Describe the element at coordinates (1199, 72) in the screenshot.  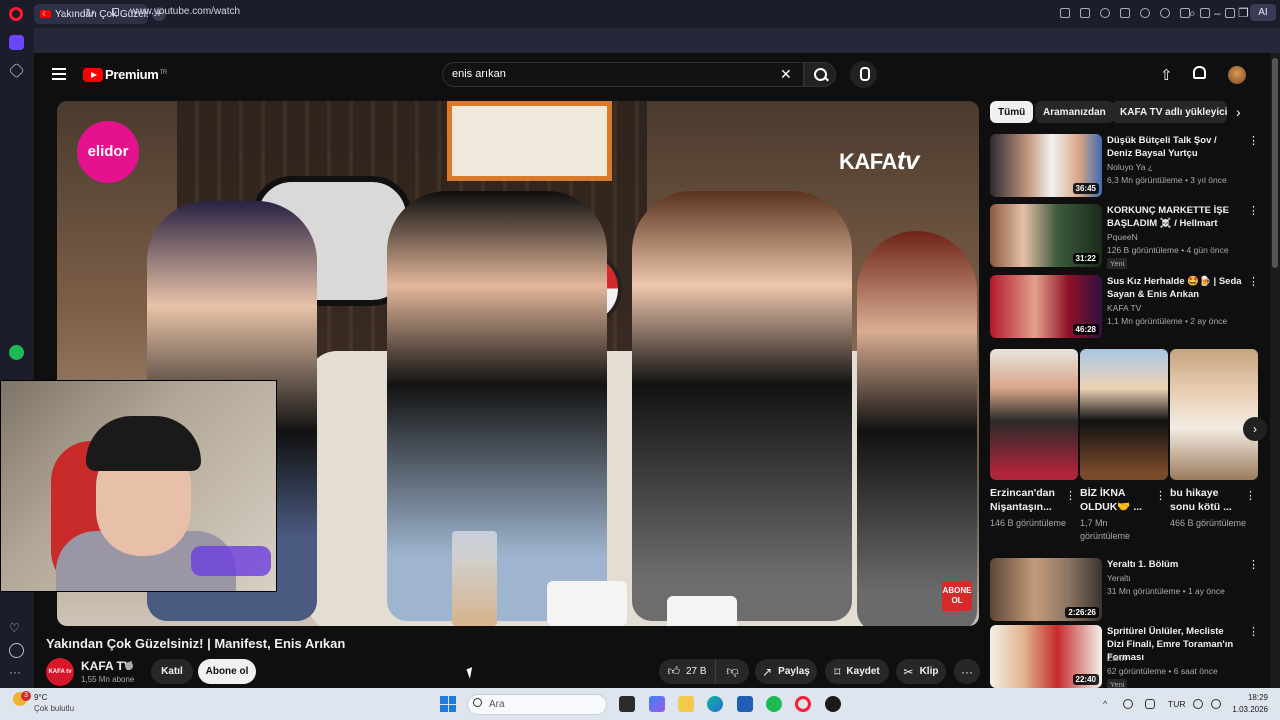
I see `notifications-bell-icon` at that location.